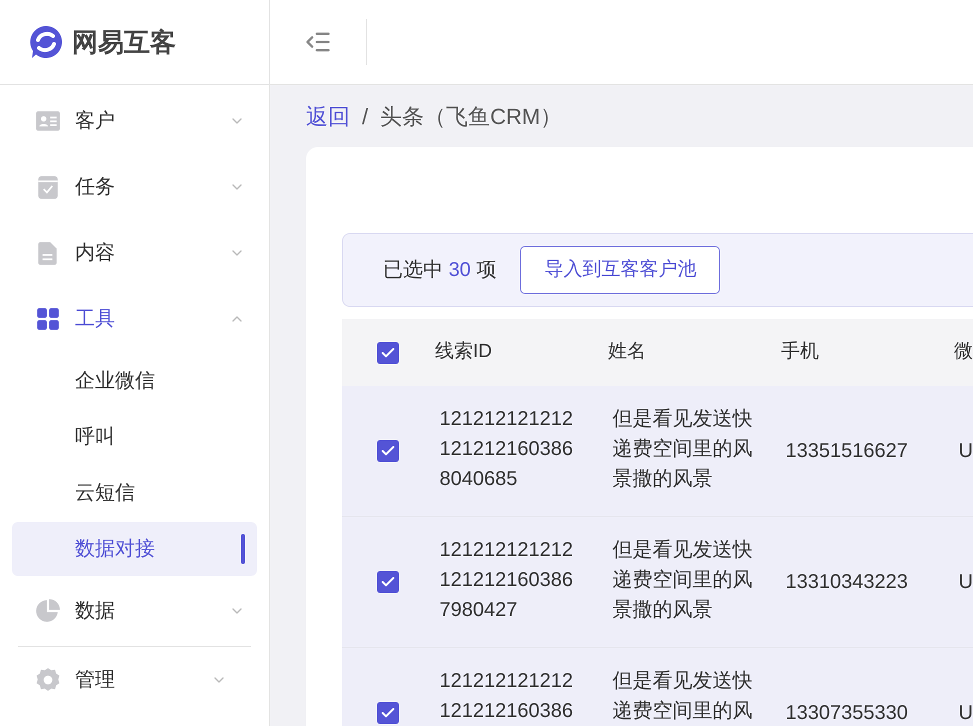  I want to click on pie-chart-icon, so click(48, 611).